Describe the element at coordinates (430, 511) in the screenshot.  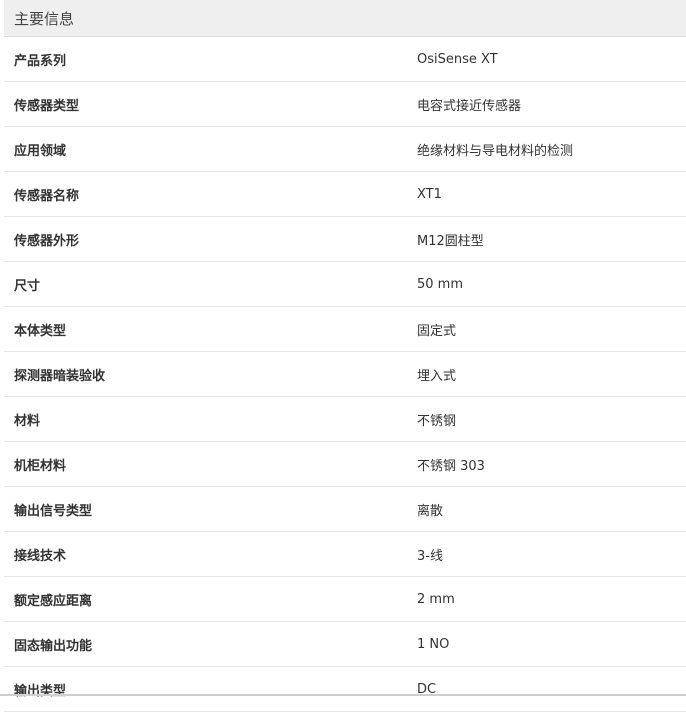
I see `spec-value: 离散` at that location.